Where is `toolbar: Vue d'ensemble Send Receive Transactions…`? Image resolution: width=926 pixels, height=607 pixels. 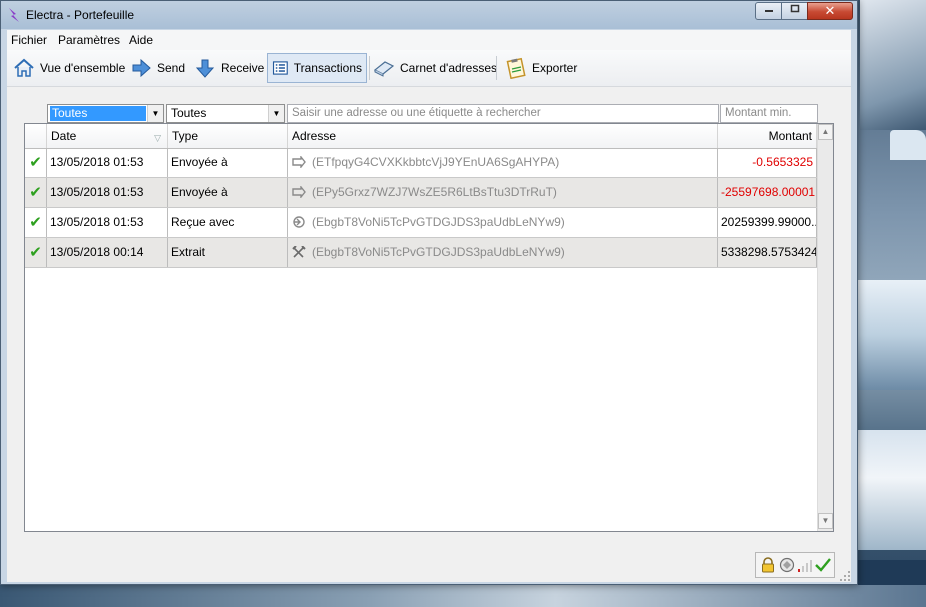 toolbar: Vue d'ensemble Send Receive Transactions… is located at coordinates (429, 68).